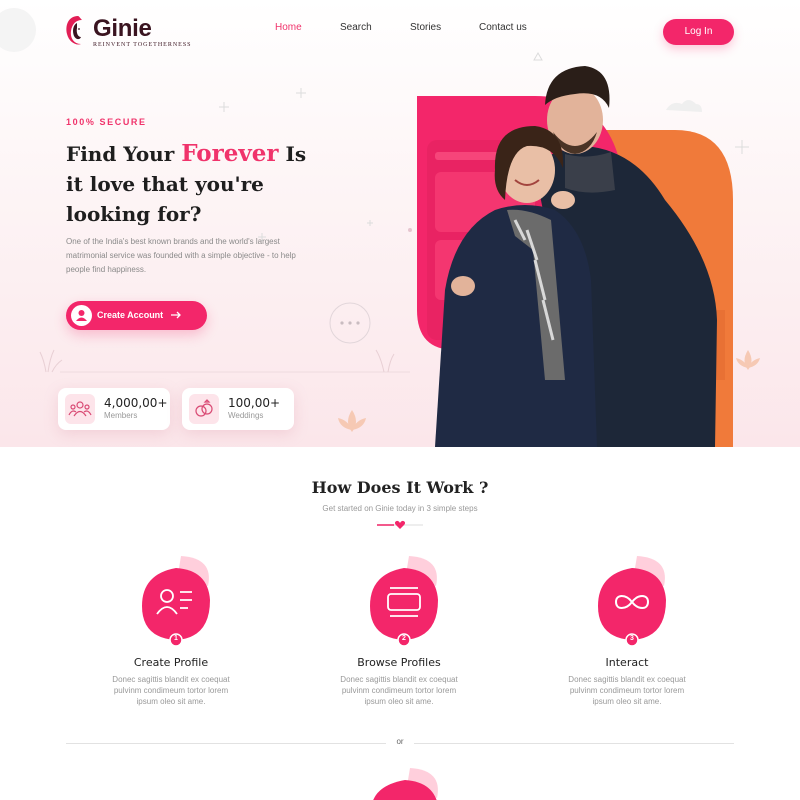 The height and width of the screenshot is (800, 800). What do you see at coordinates (288, 27) in the screenshot?
I see `nav-home: Home` at bounding box center [288, 27].